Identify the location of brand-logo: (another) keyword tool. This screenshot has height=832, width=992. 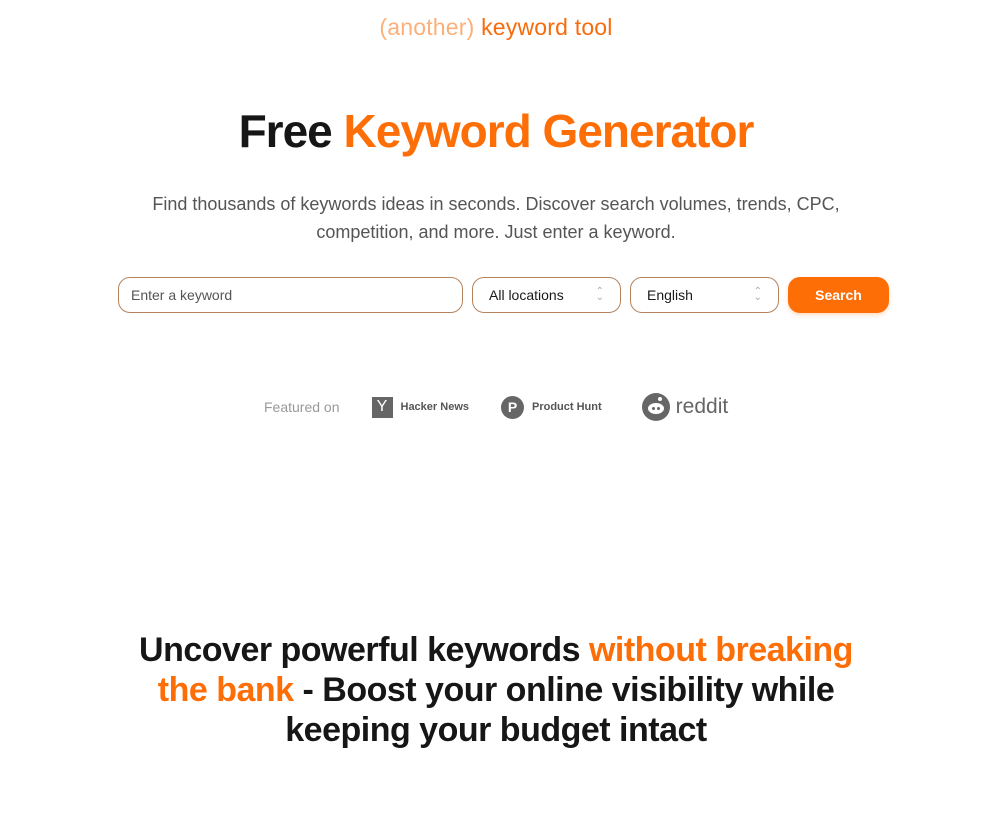
(496, 27).